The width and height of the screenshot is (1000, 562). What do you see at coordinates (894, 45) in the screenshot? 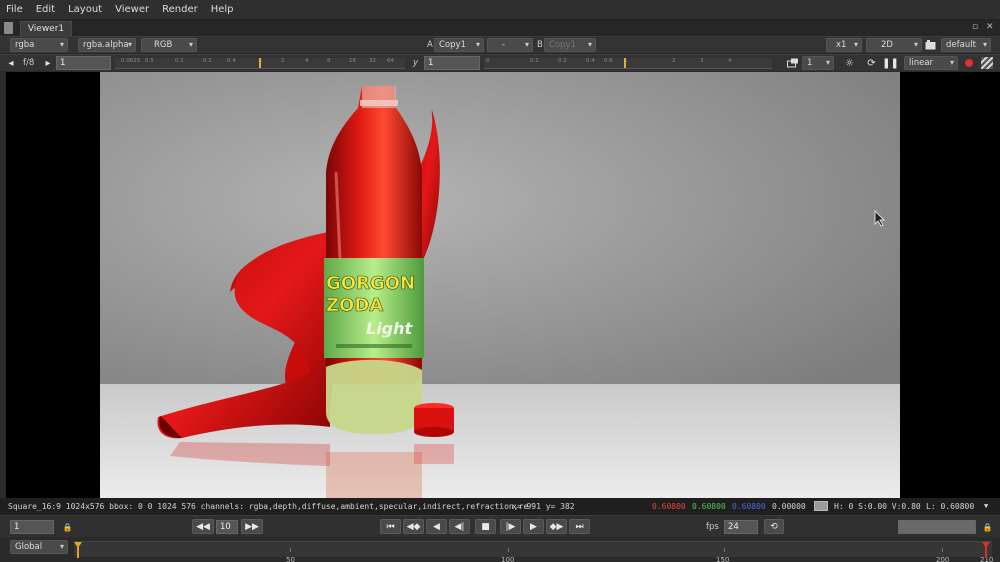
I see `view-mode-dropdown: 2D` at bounding box center [894, 45].